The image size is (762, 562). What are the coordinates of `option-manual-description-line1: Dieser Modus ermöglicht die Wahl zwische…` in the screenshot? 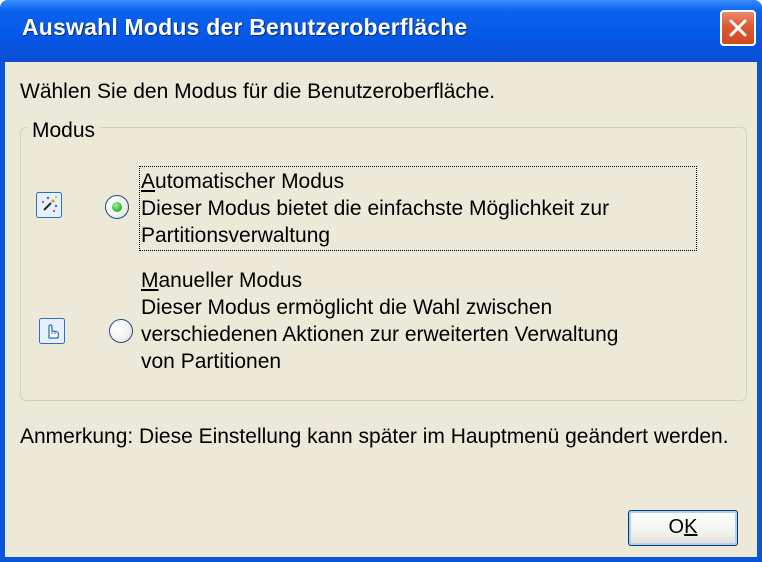 It's located at (347, 307).